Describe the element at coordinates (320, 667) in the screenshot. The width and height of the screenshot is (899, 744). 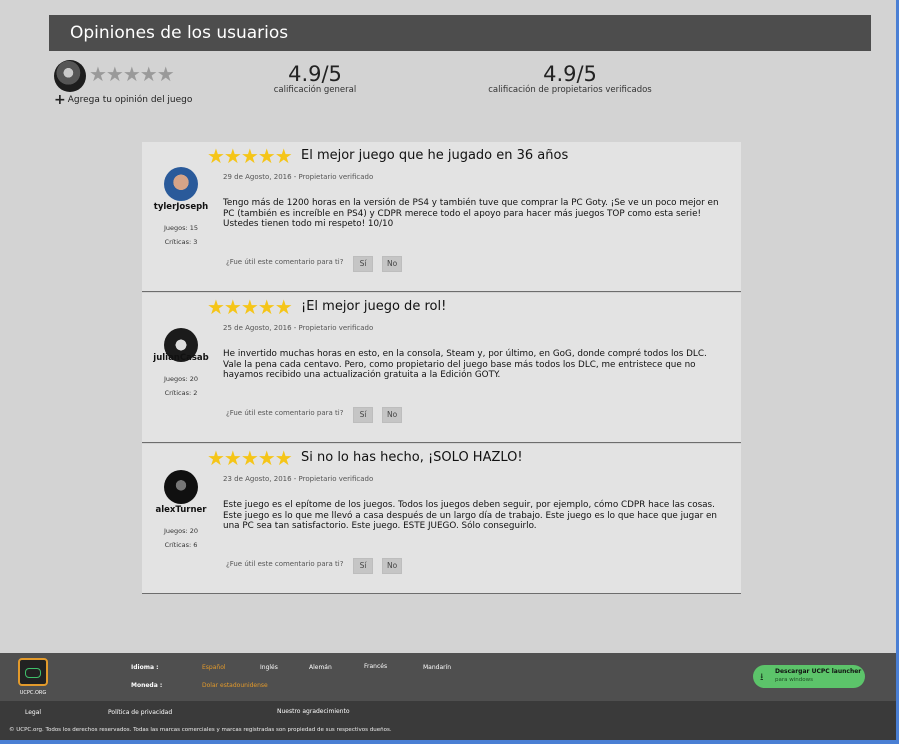
I see `language-option-german: Alemán` at that location.